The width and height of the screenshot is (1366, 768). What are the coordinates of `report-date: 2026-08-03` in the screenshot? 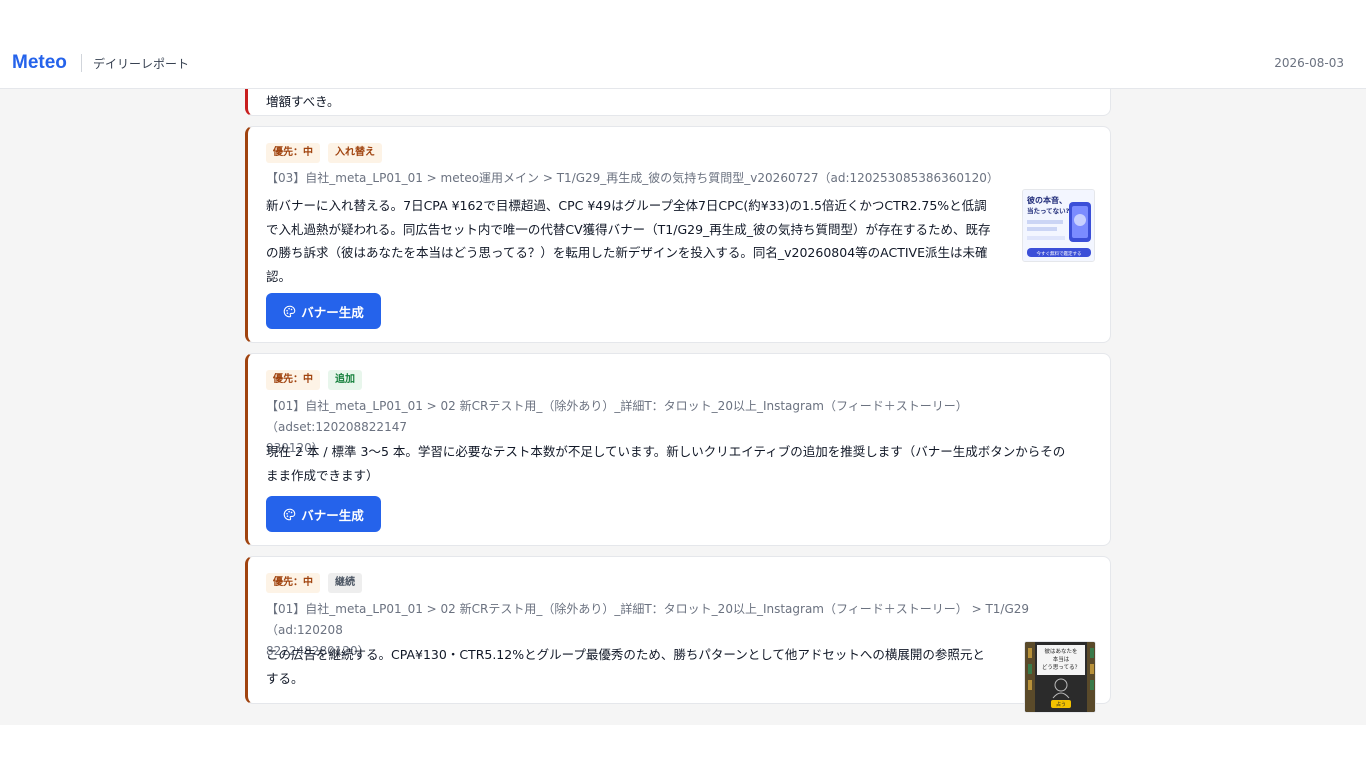 It's located at (1309, 63).